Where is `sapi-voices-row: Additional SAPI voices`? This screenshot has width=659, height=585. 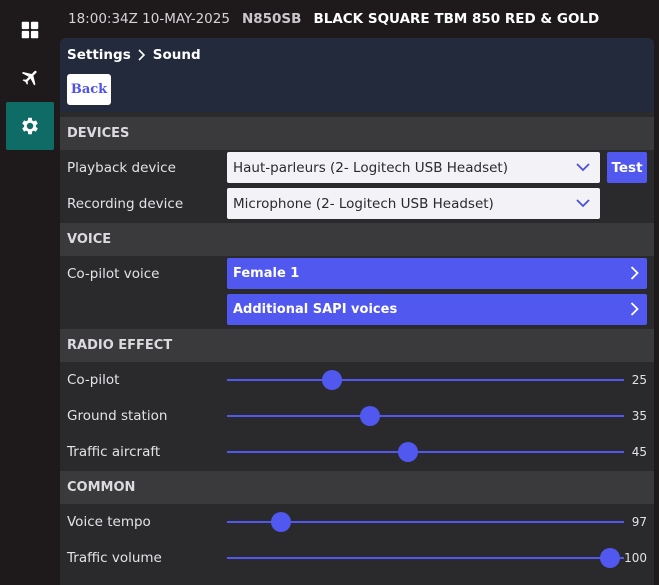
sapi-voices-row: Additional SAPI voices is located at coordinates (357, 310).